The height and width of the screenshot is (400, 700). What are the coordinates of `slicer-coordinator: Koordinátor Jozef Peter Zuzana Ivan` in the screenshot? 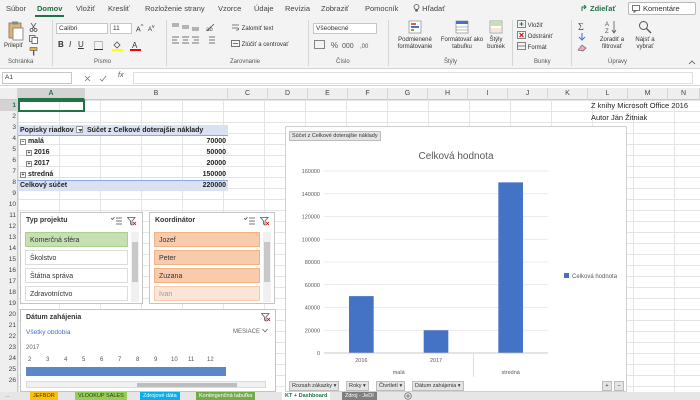 It's located at (212, 258).